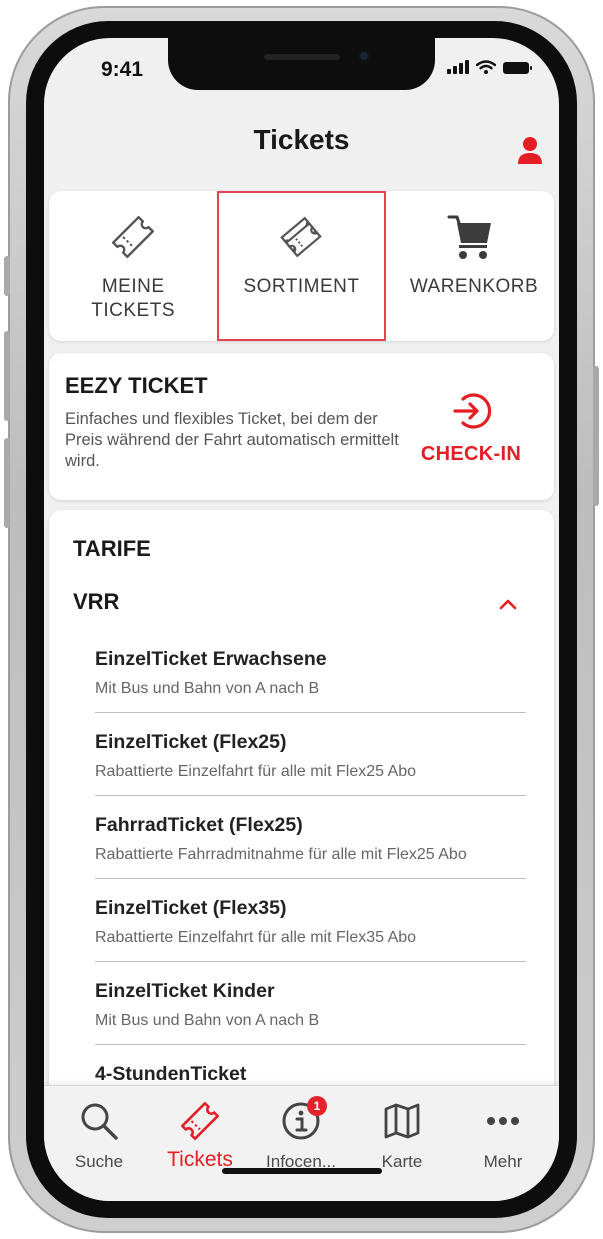 The height and width of the screenshot is (1239, 603). What do you see at coordinates (171, 1073) in the screenshot?
I see `tarif-name: 4-StundenTicket` at bounding box center [171, 1073].